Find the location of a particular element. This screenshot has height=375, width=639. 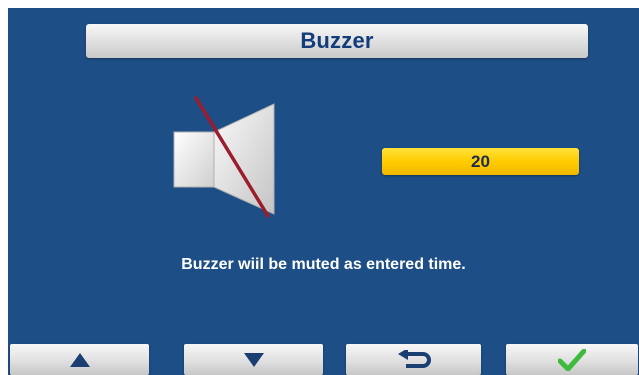

up-button is located at coordinates (79, 359).